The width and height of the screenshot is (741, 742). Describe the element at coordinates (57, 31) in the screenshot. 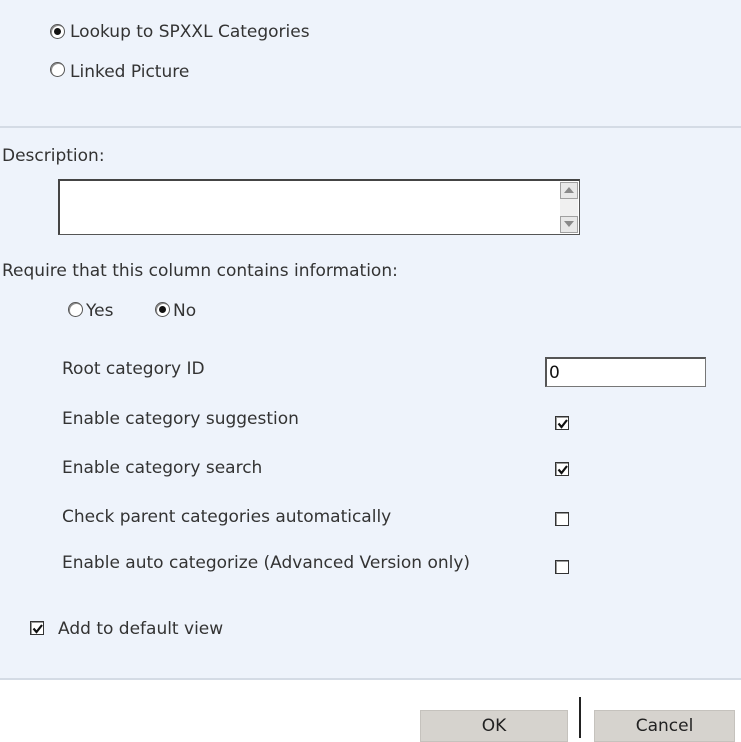

I see `lookup-categories-radio` at that location.